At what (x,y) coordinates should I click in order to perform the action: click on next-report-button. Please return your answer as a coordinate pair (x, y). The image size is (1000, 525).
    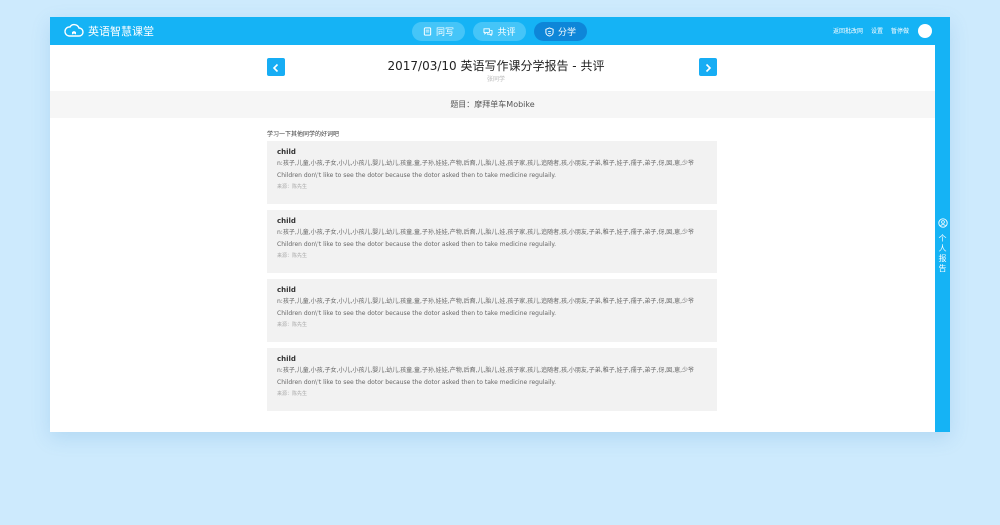
    Looking at the image, I should click on (708, 67).